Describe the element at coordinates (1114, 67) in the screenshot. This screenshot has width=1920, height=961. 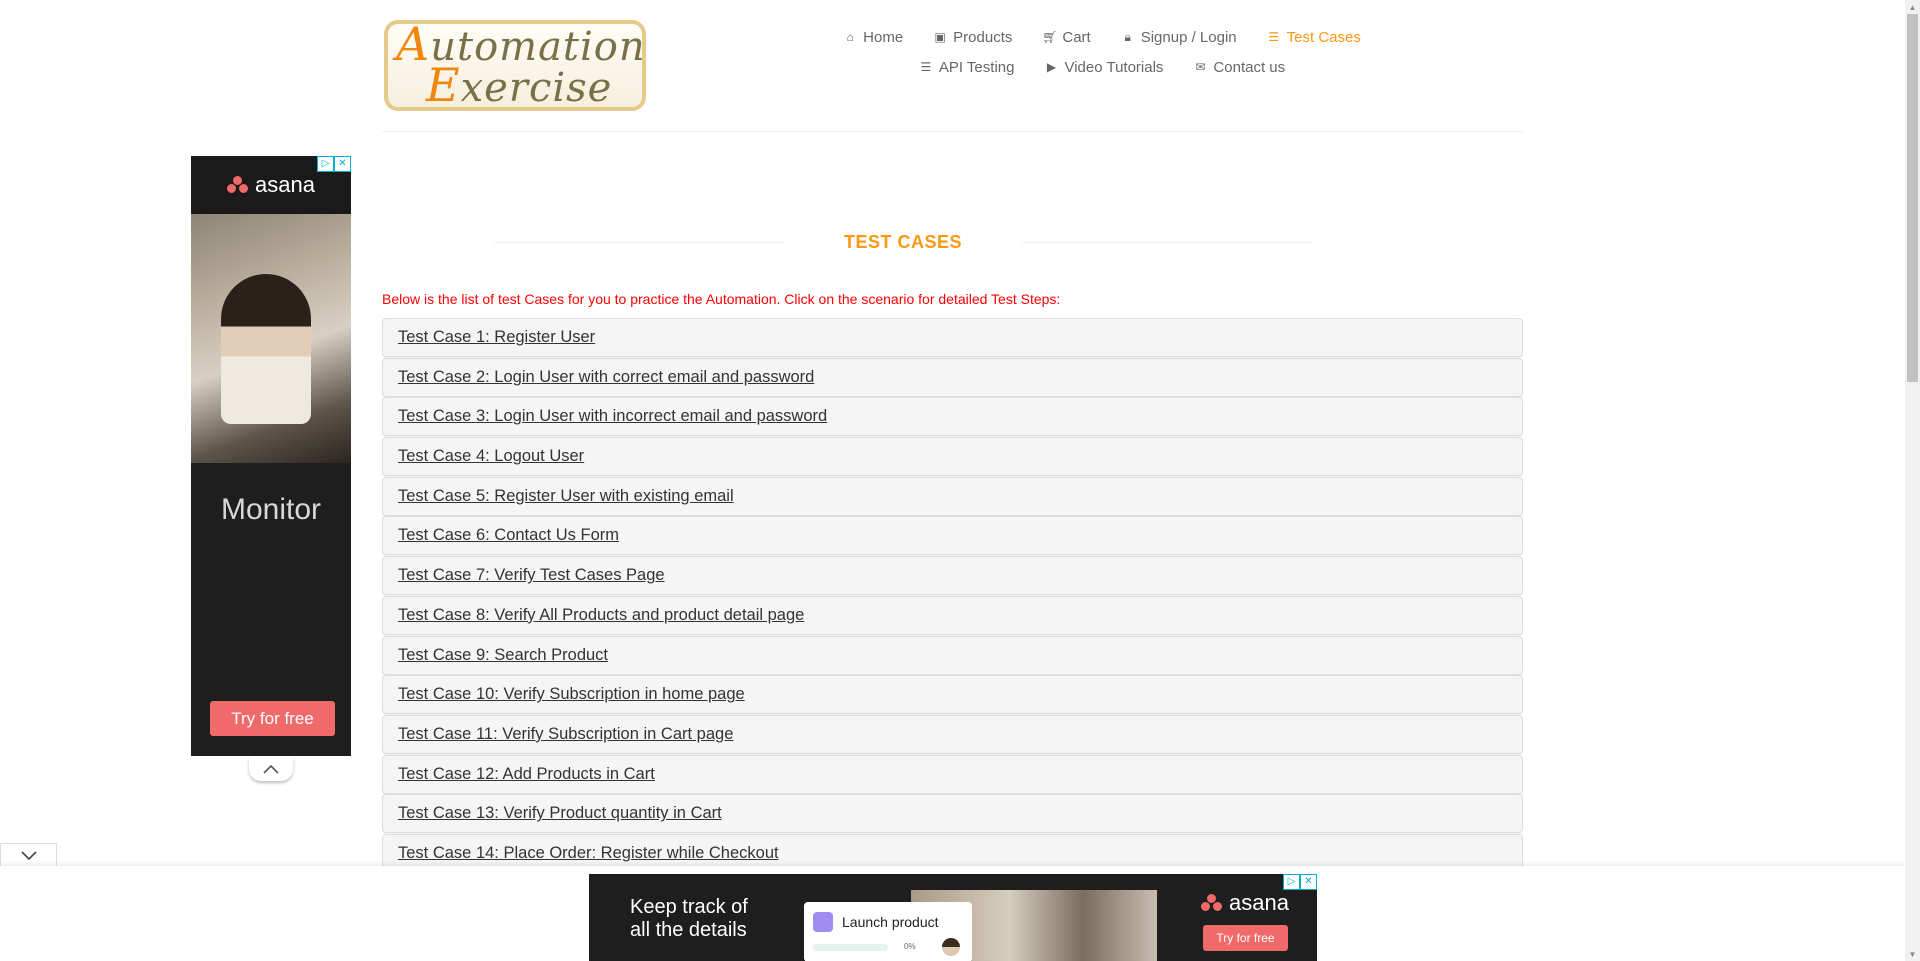
I see `nav-label: Video Tutorials` at that location.